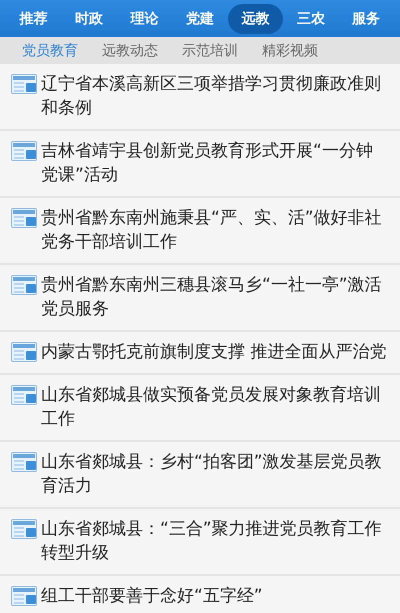  What do you see at coordinates (212, 474) in the screenshot?
I see `article-title: 山东省郯城县：乡村“拍客团”激发基层党员教育活力` at bounding box center [212, 474].